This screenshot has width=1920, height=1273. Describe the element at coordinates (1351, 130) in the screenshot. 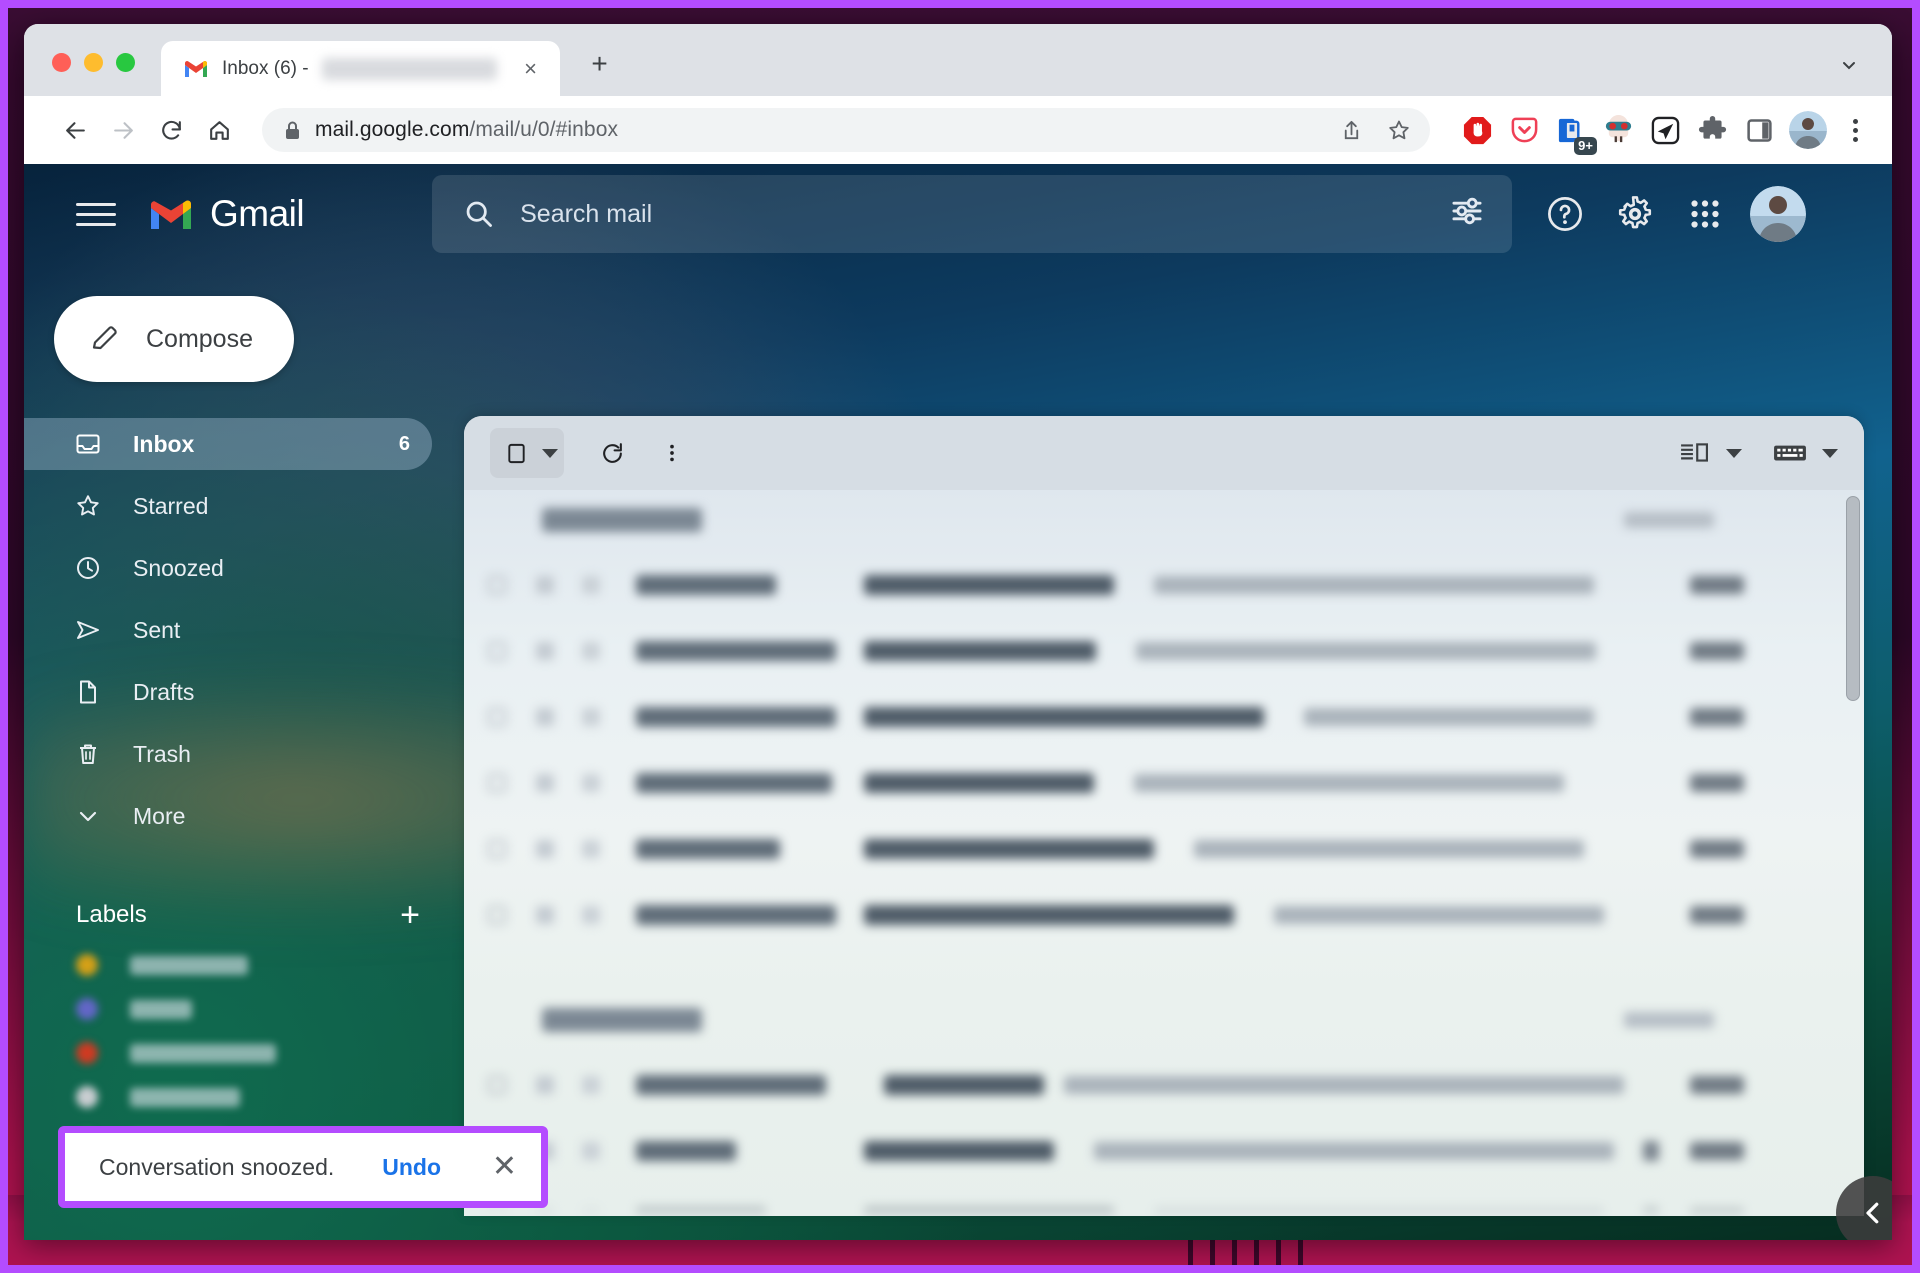

I see `share-icon` at that location.